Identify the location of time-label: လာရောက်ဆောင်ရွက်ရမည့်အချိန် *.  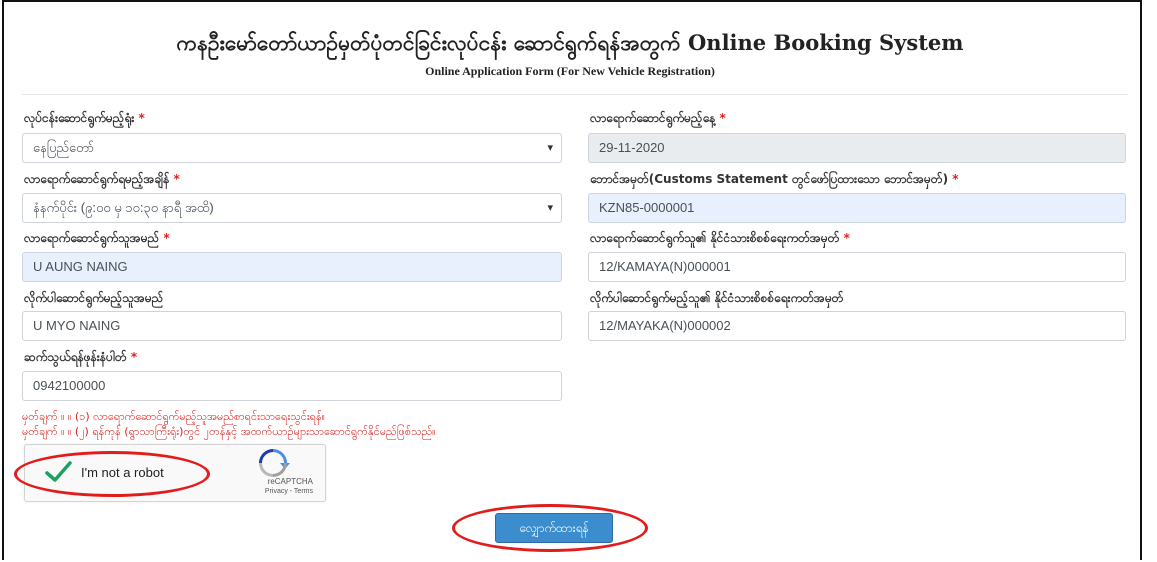
(102, 180).